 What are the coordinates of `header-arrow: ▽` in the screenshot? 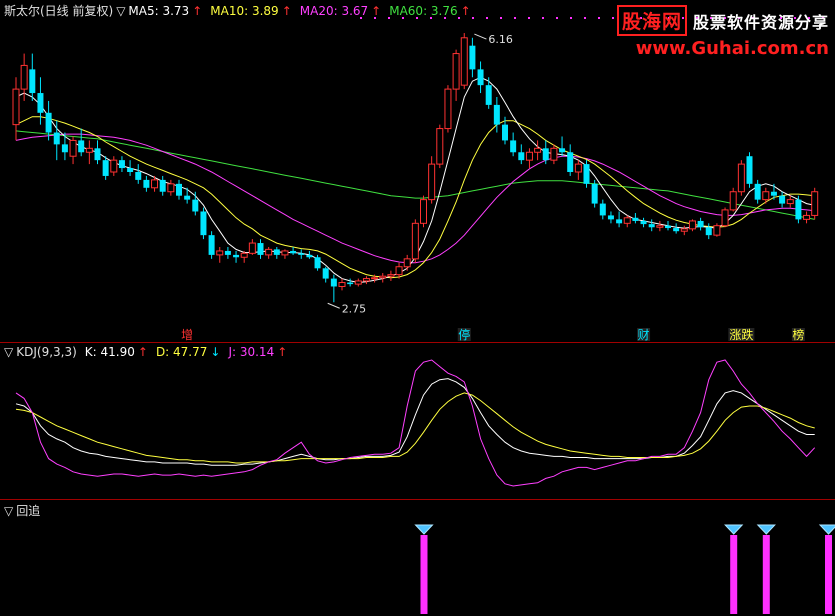 It's located at (120, 11).